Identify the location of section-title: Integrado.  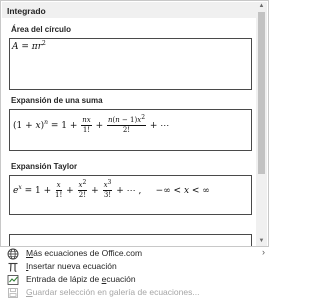
(26, 11).